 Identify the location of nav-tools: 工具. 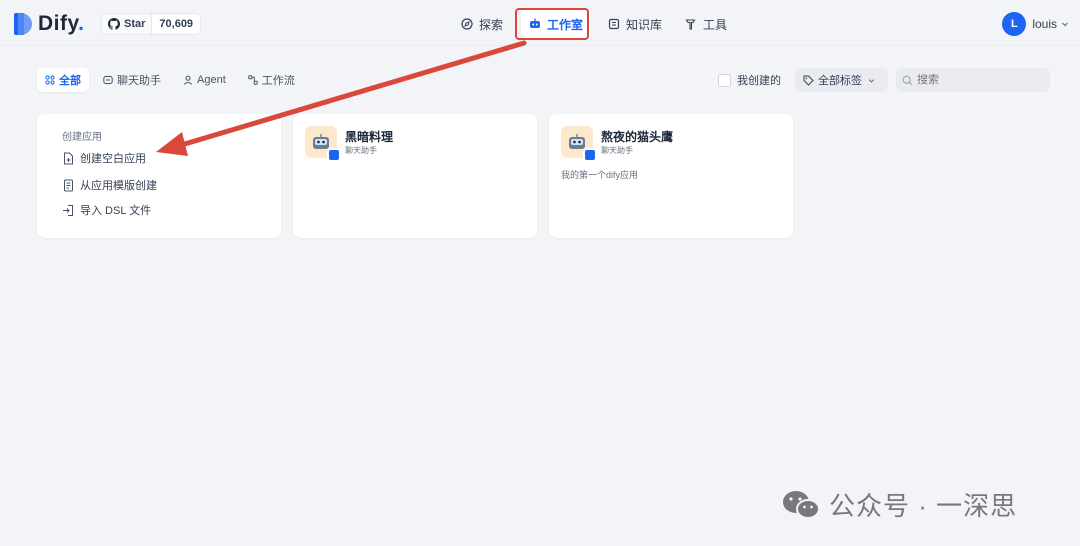
(706, 24).